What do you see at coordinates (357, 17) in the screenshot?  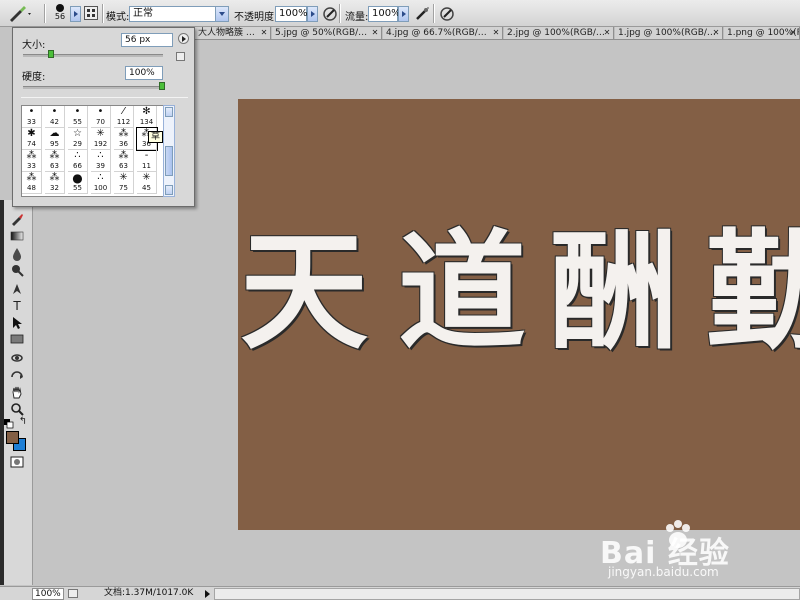 I see `flow-label: 流量:` at bounding box center [357, 17].